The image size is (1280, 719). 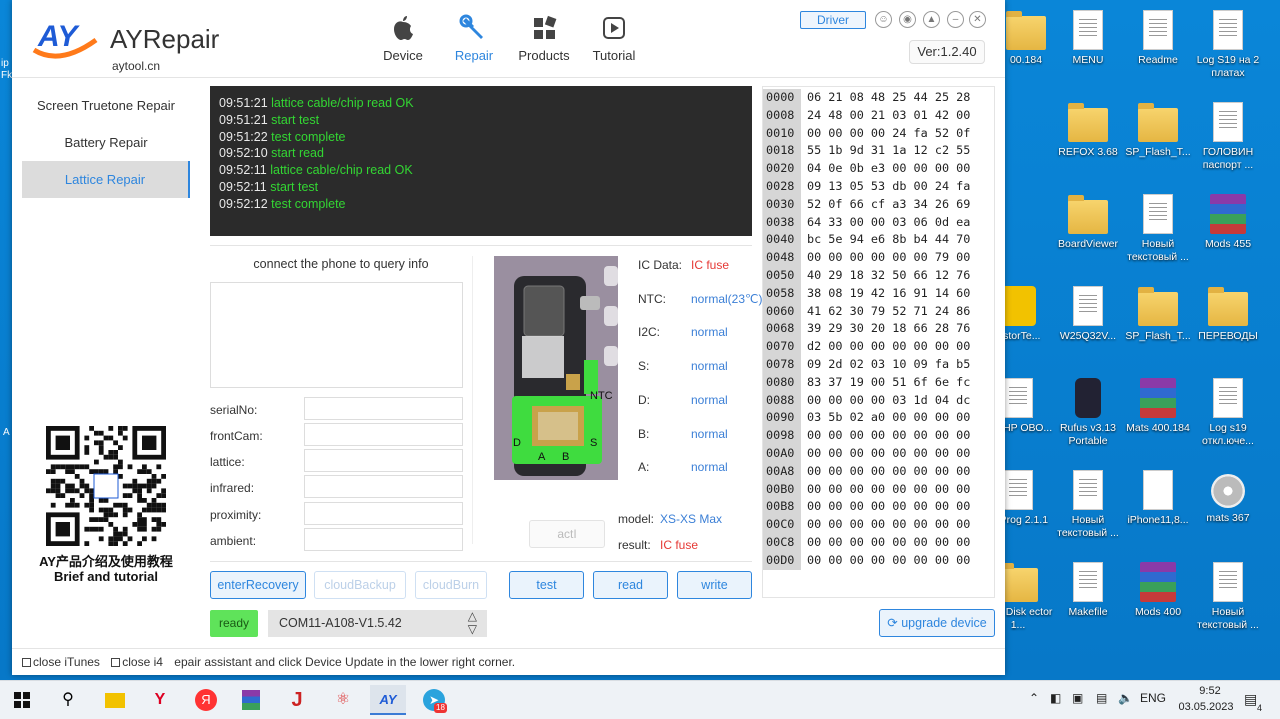 I want to click on desktop-icon: Mods 455, so click(x=1228, y=222).